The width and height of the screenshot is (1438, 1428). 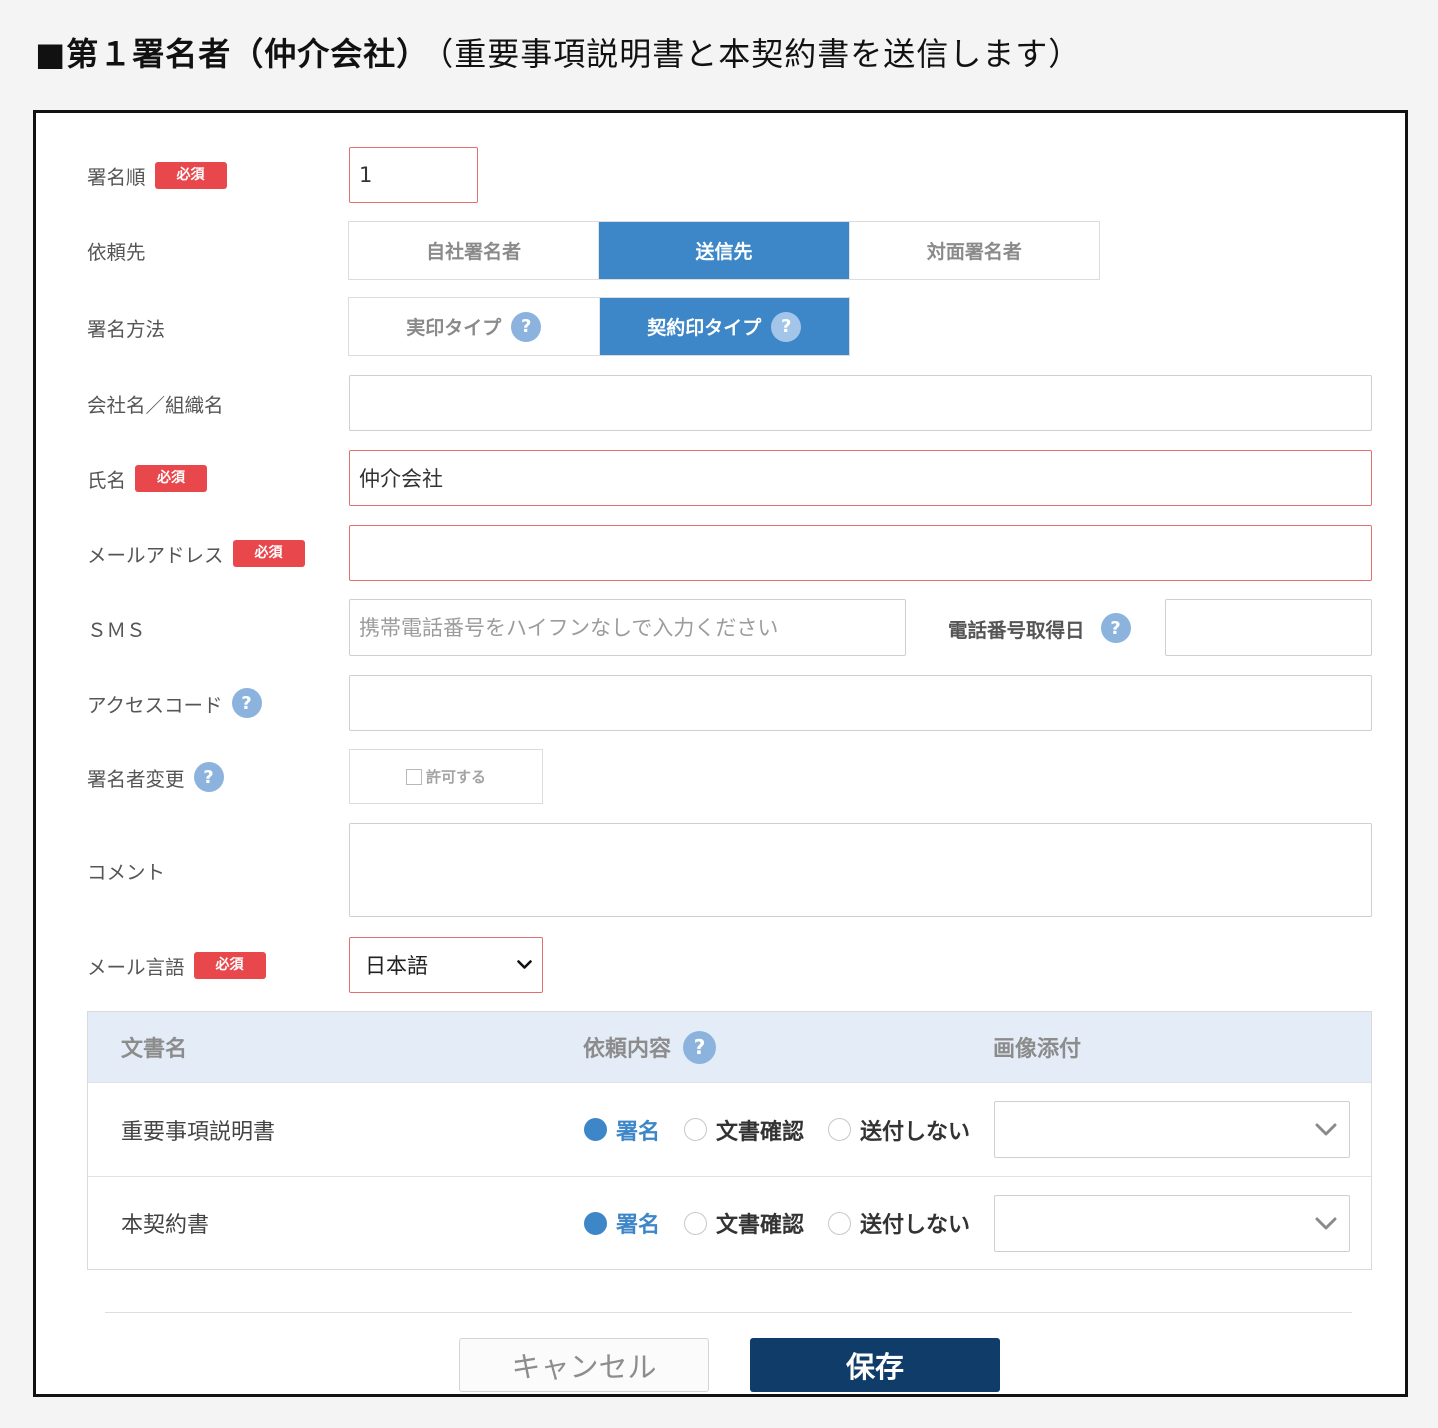 I want to click on company-label: 会社名／組織名, so click(x=155, y=405).